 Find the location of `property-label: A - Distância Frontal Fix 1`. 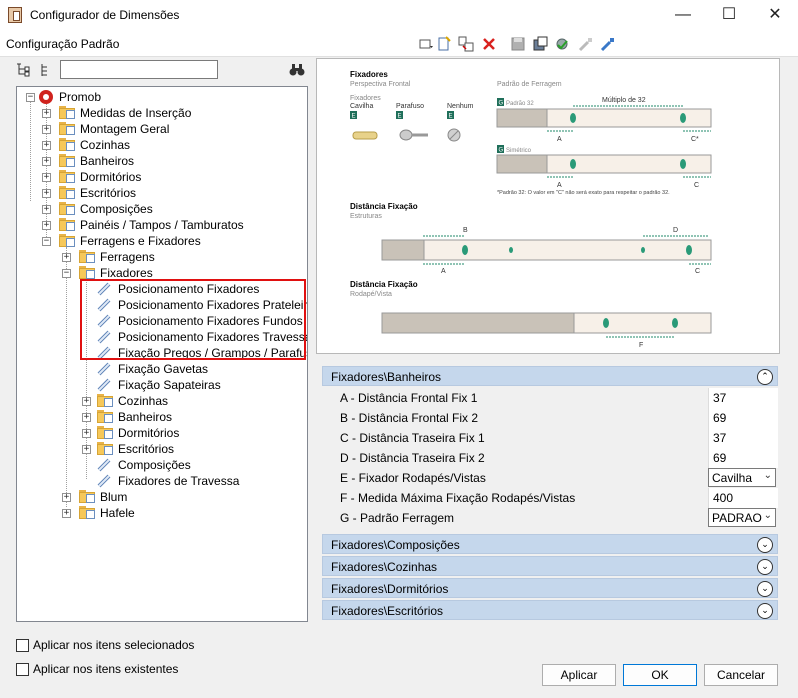

property-label: A - Distância Frontal Fix 1 is located at coordinates (409, 398).